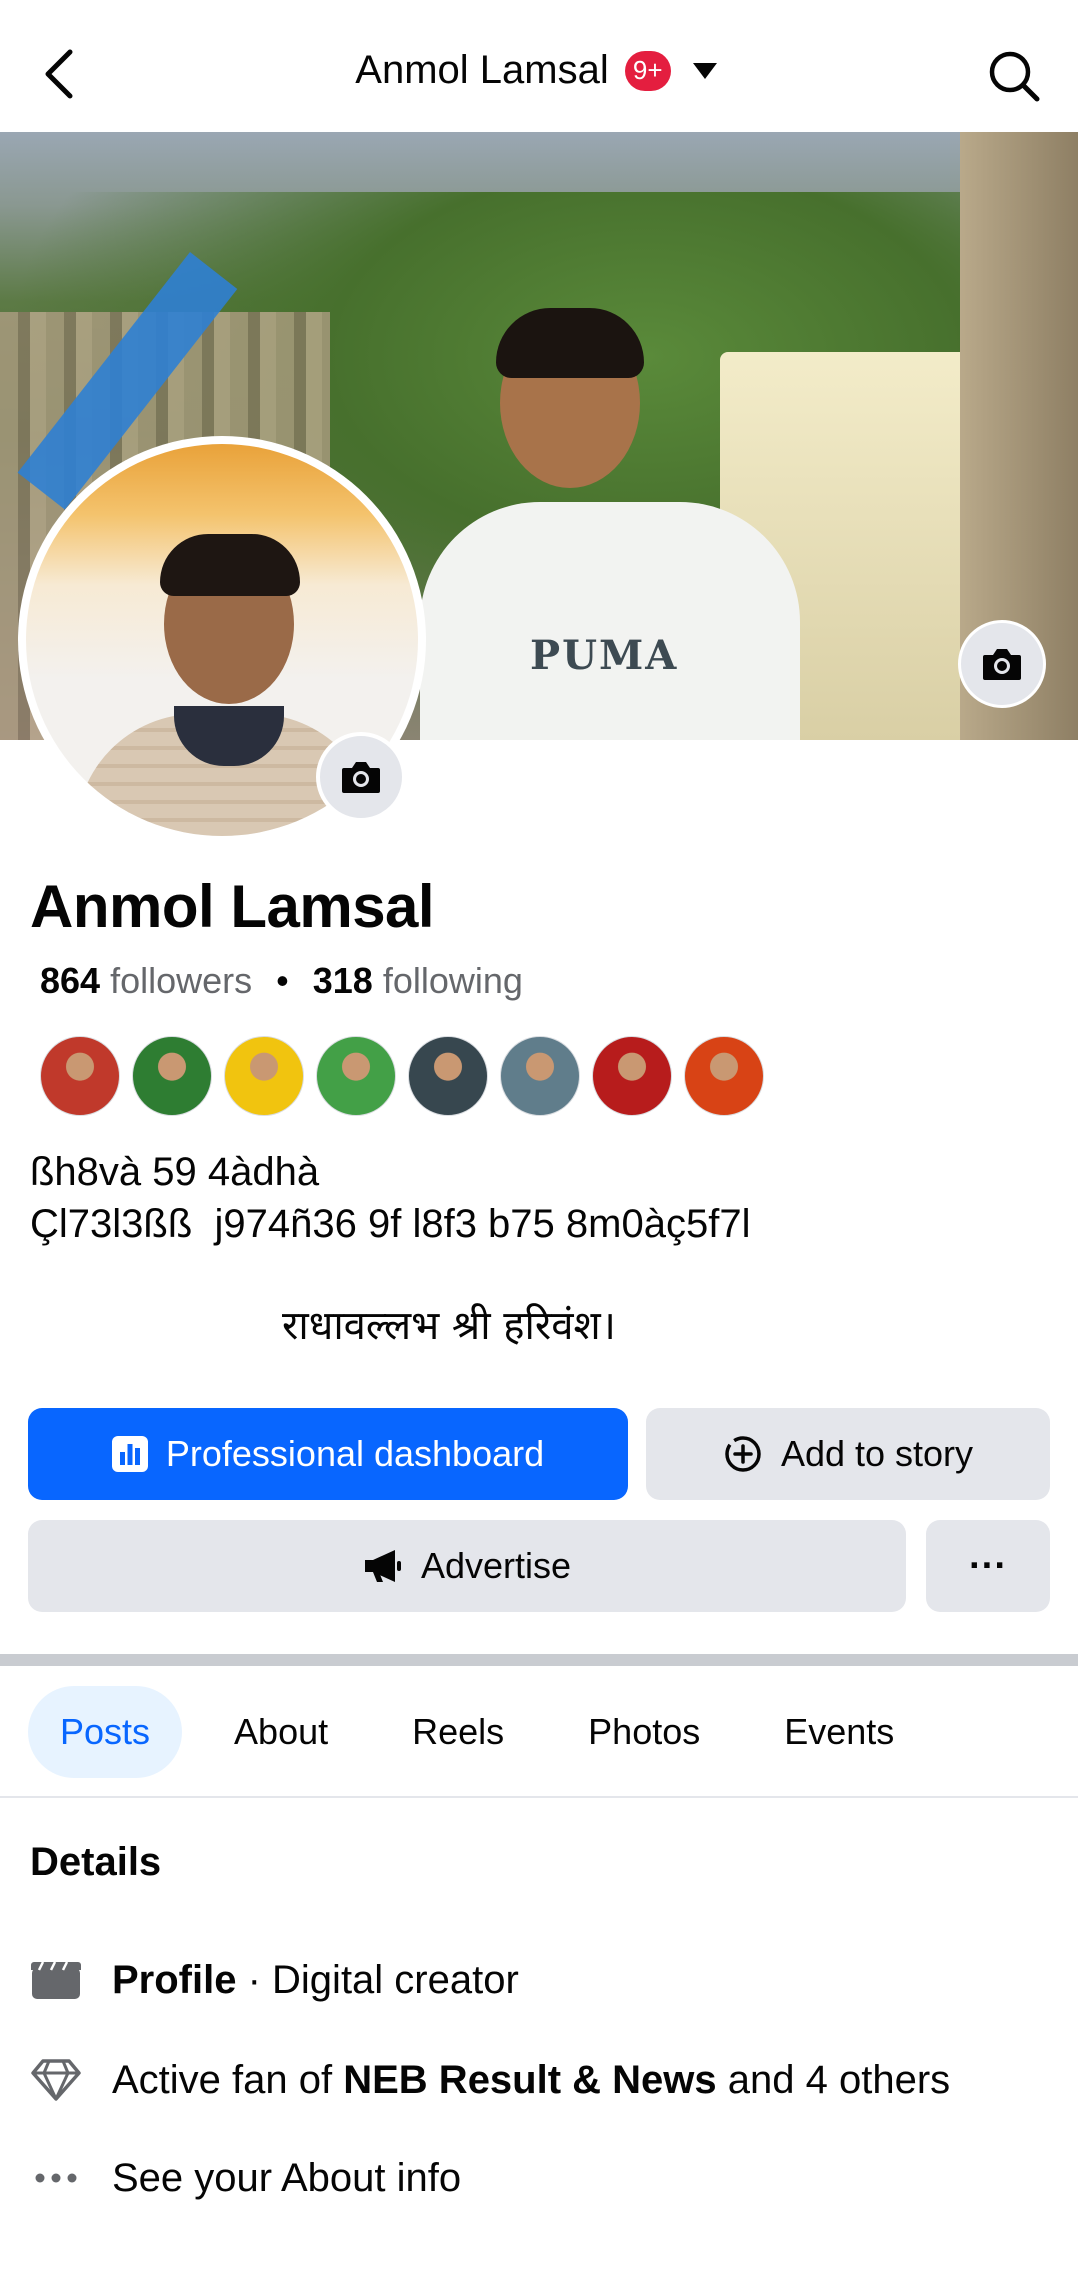  I want to click on tab-photos: Photos, so click(644, 1732).